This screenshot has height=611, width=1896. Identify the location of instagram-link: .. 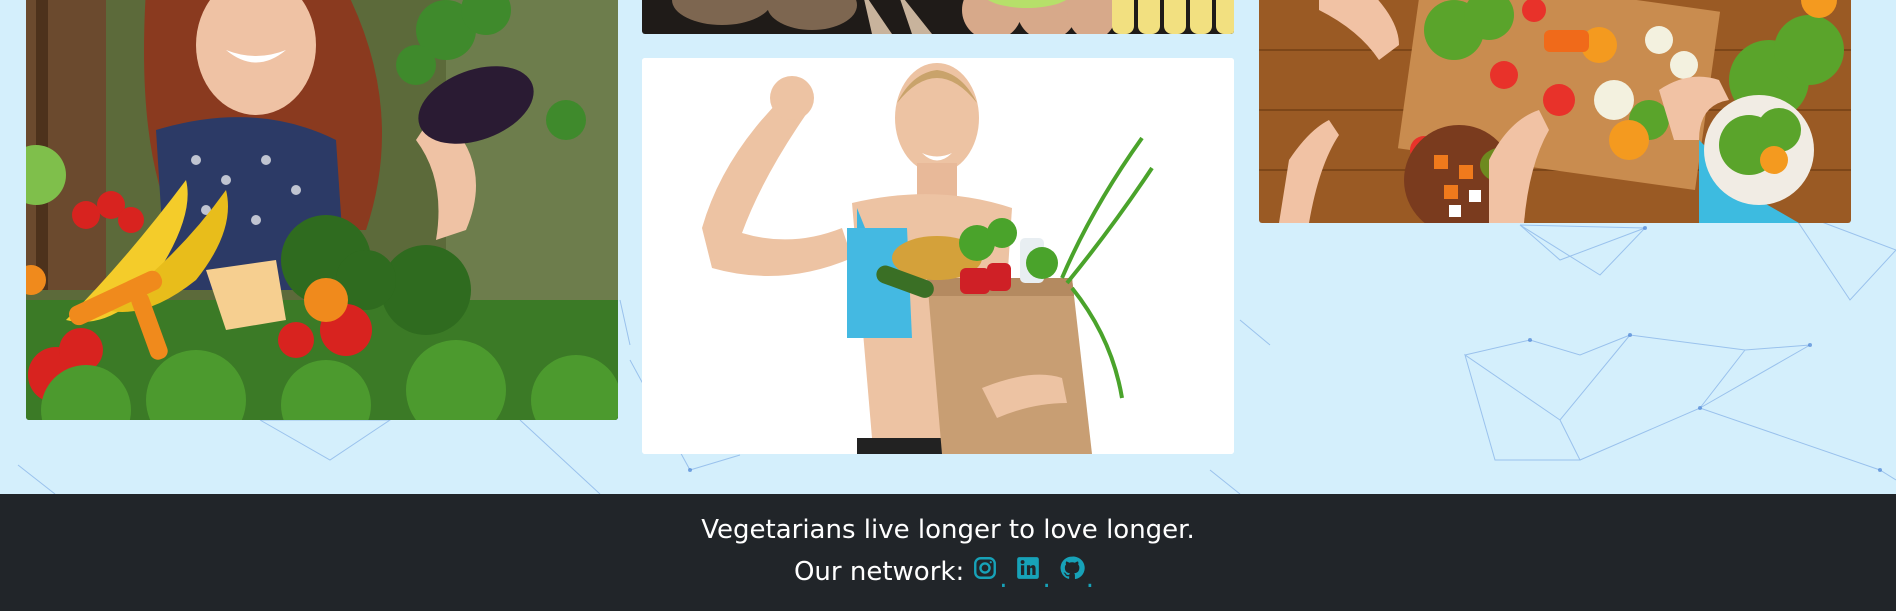
(990, 574).